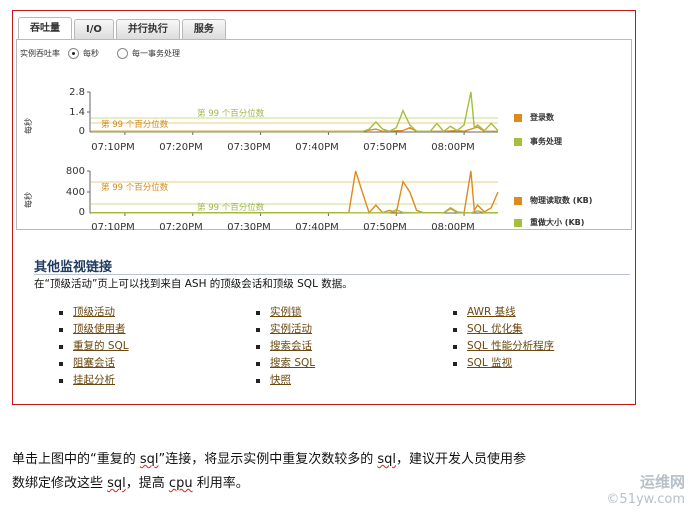 This screenshot has width=695, height=512. I want to click on tab-service: 服务, so click(203, 29).